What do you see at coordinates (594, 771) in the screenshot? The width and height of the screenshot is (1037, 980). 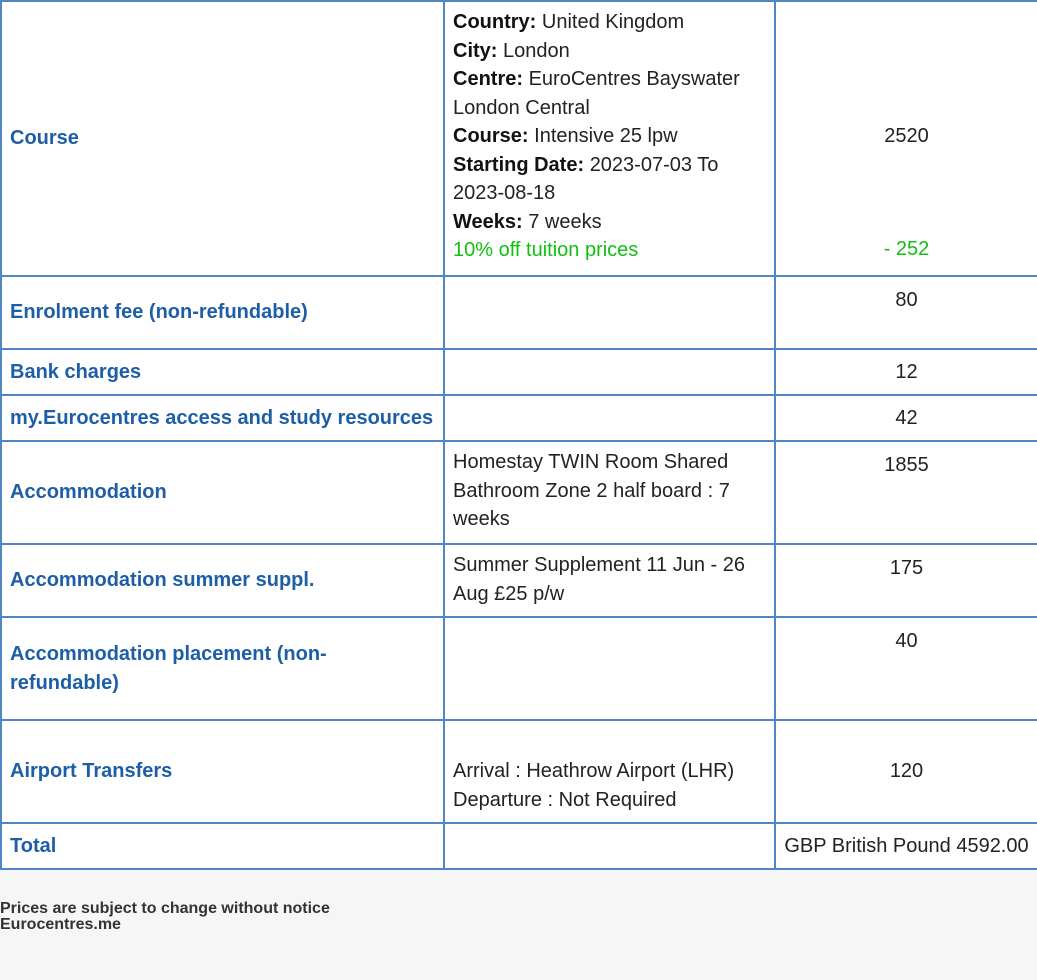 I see `arrival-line: Arrival : Heathrow Airport (LHR)` at bounding box center [594, 771].